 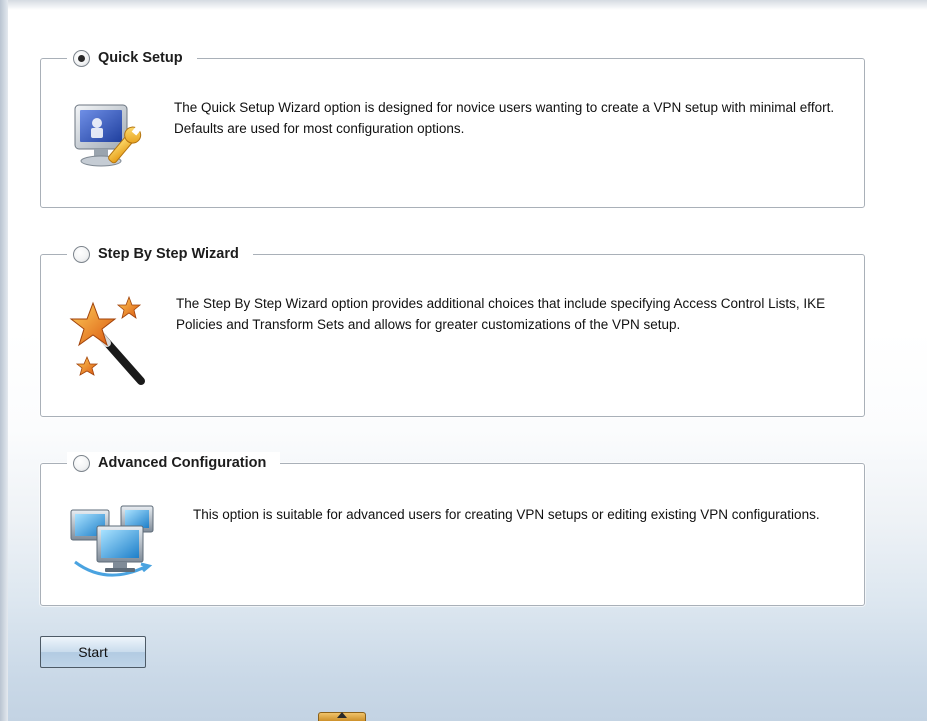 I want to click on quick-setup-label: Quick Setup, so click(x=140, y=58).